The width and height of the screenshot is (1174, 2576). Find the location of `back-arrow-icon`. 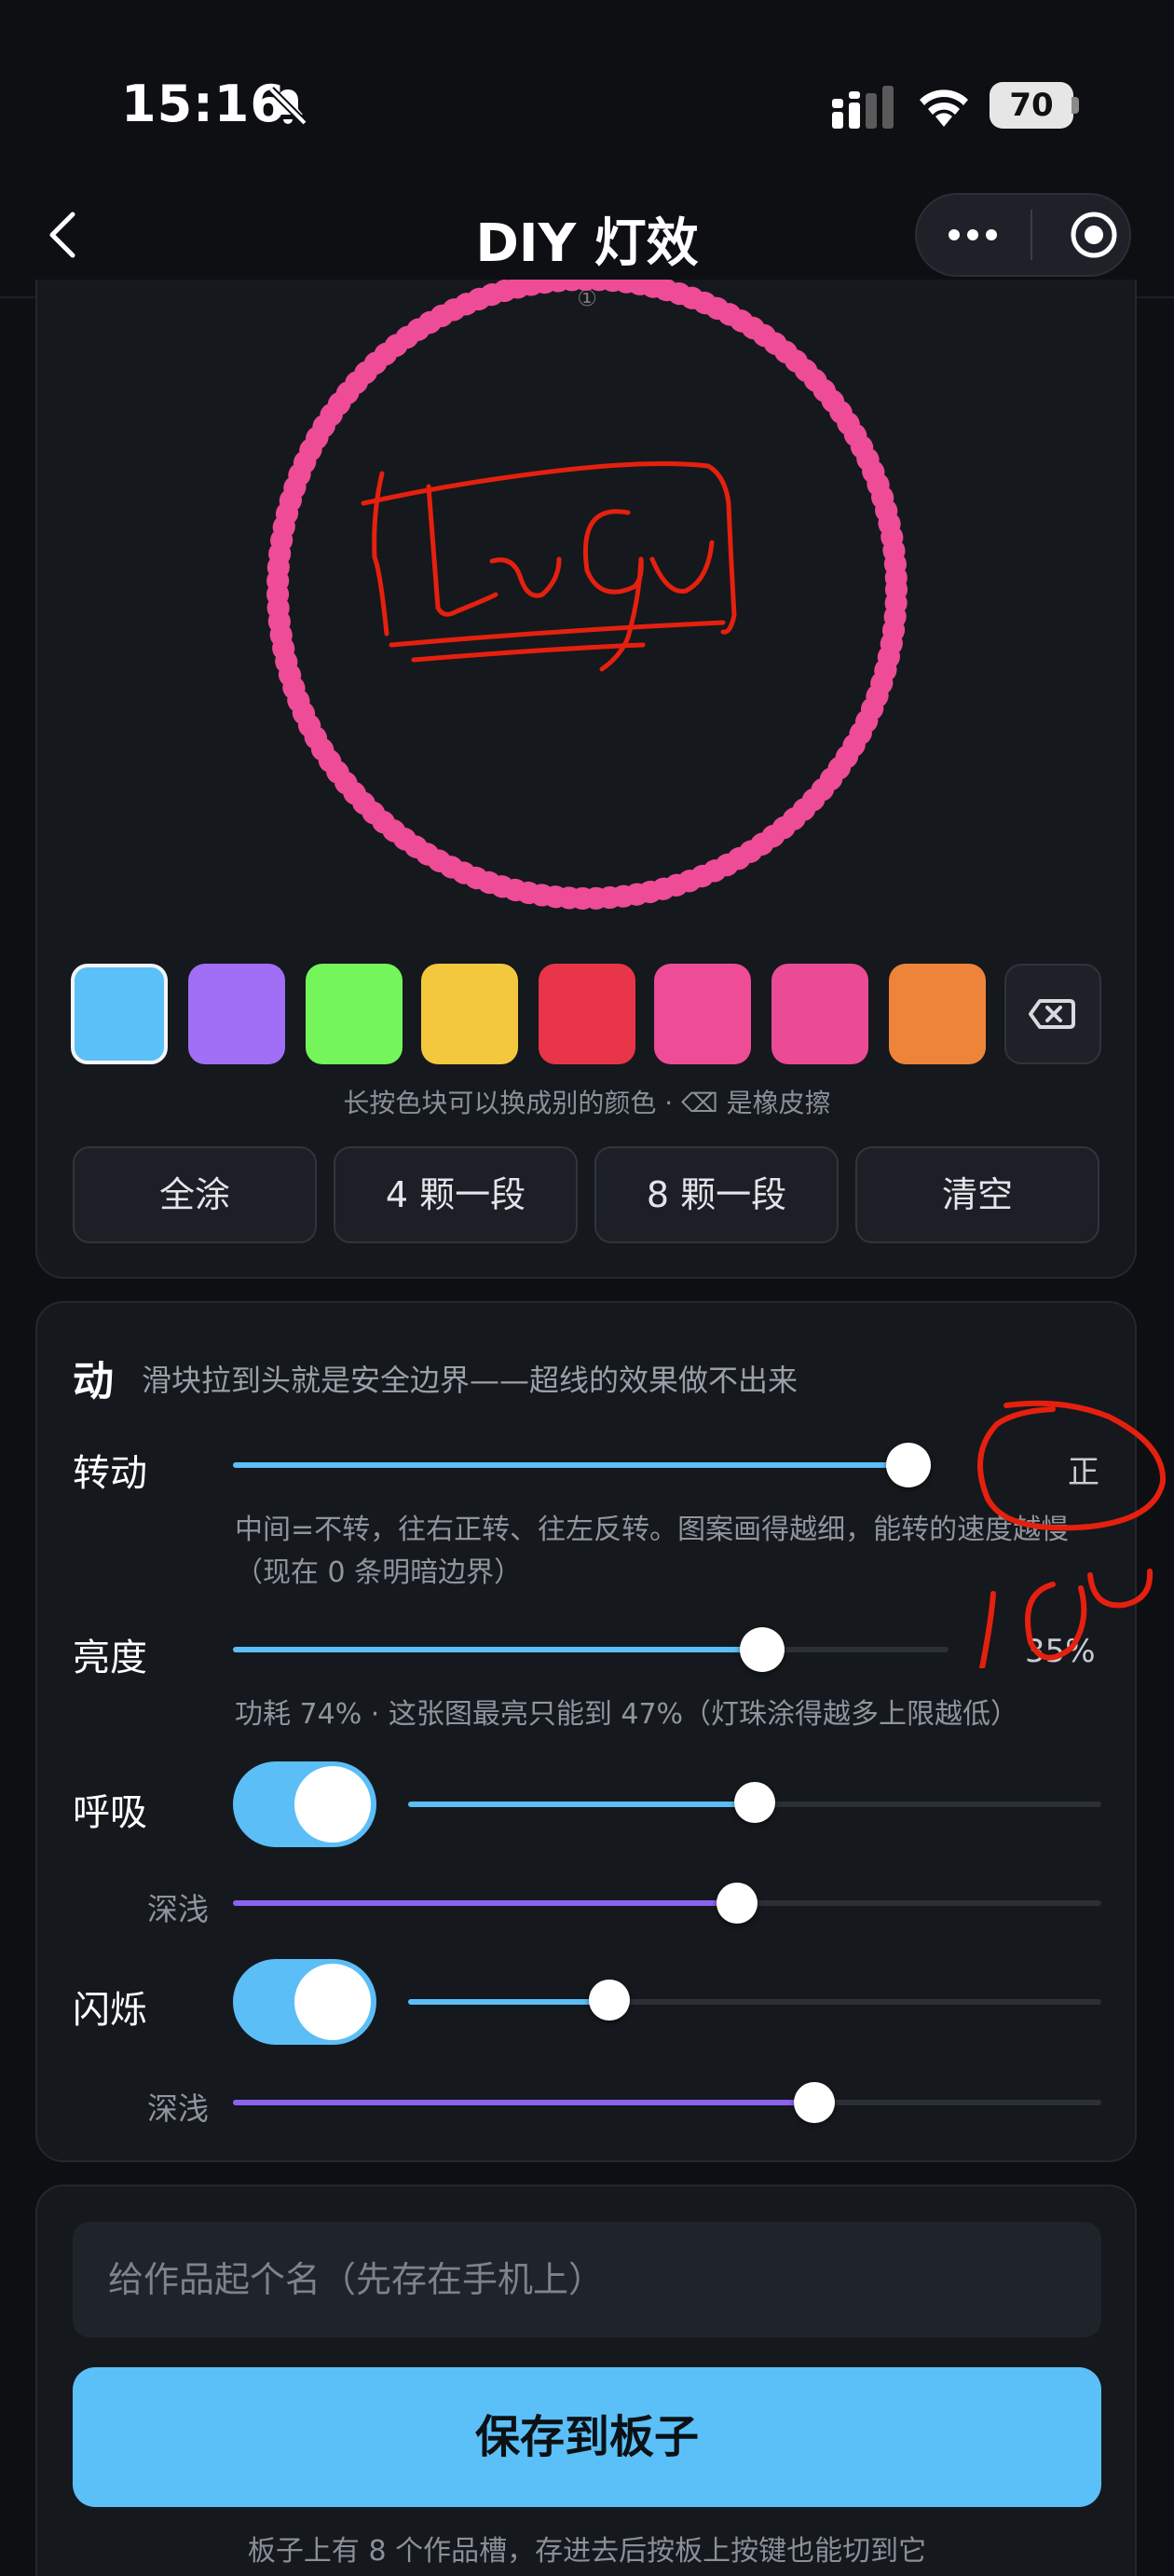

back-arrow-icon is located at coordinates (65, 235).